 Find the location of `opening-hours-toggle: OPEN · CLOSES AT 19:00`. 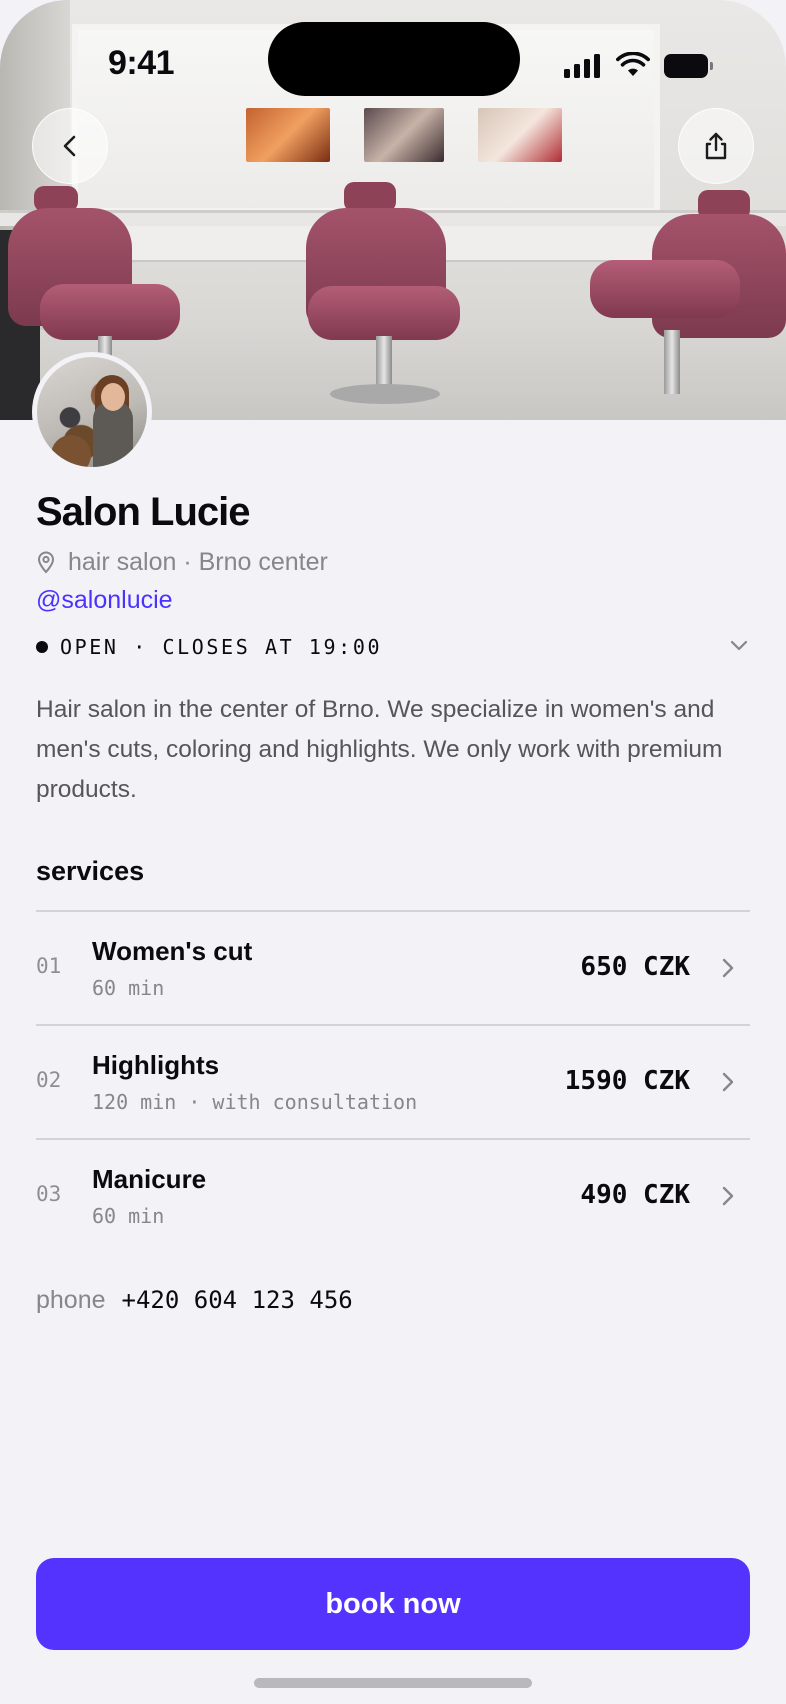

opening-hours-toggle: OPEN · CLOSES AT 19:00 is located at coordinates (393, 647).